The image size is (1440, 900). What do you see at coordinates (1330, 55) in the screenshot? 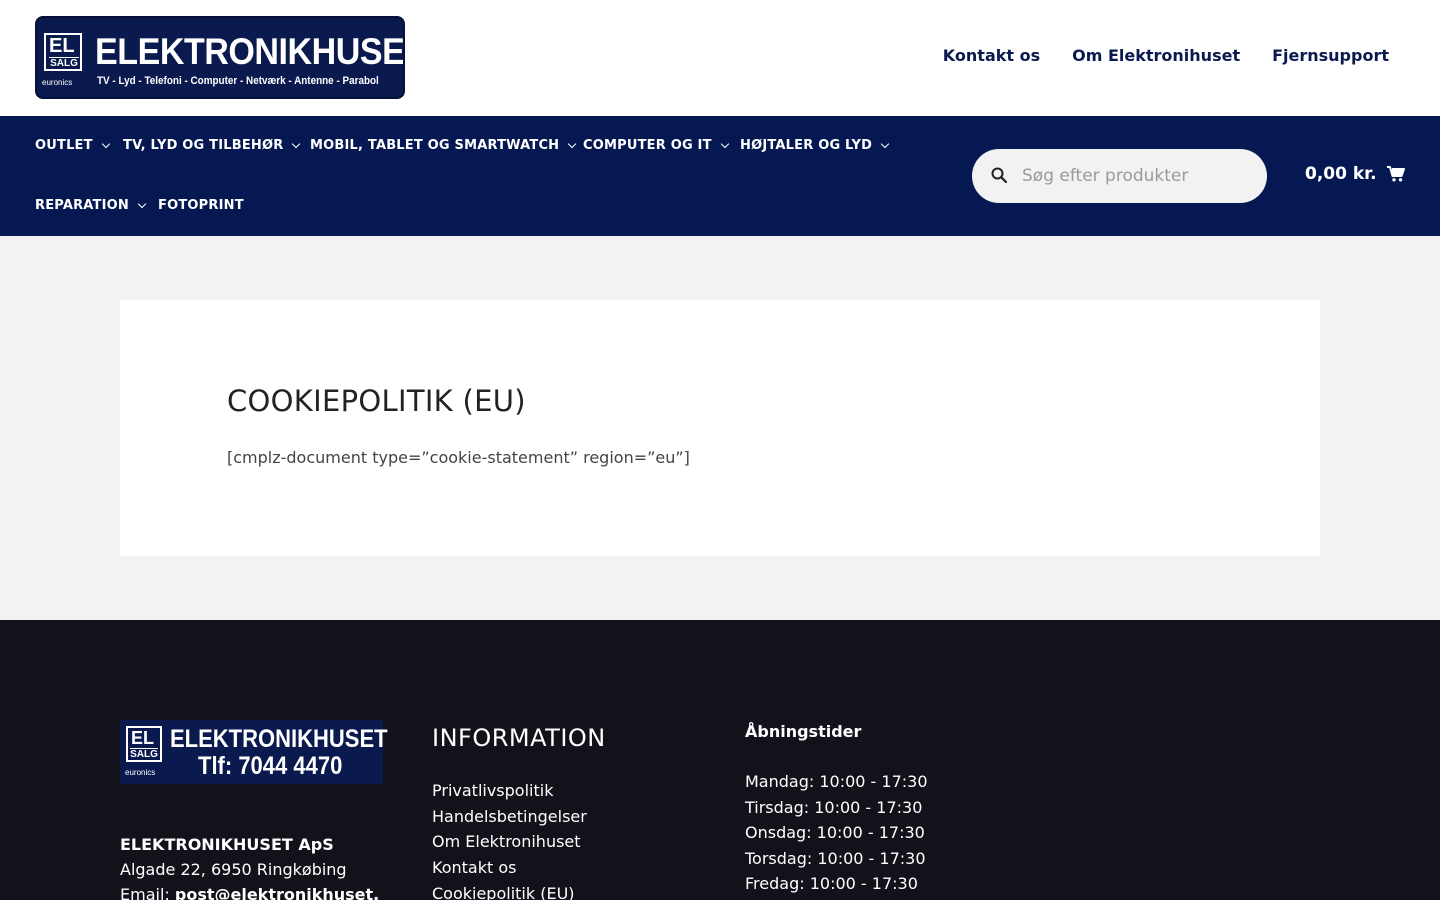
I see `top-link-fjernsupport: Fjernsupport` at bounding box center [1330, 55].